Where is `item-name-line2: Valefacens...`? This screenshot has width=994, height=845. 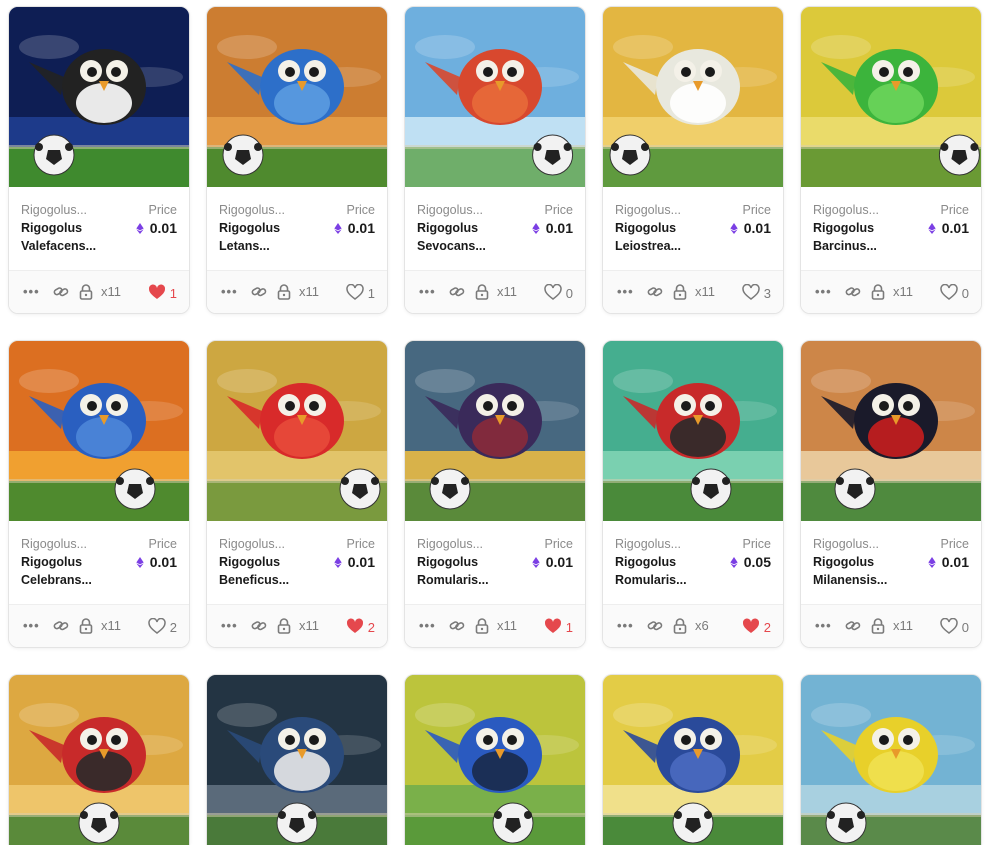
item-name-line2: Valefacens... is located at coordinates (59, 246).